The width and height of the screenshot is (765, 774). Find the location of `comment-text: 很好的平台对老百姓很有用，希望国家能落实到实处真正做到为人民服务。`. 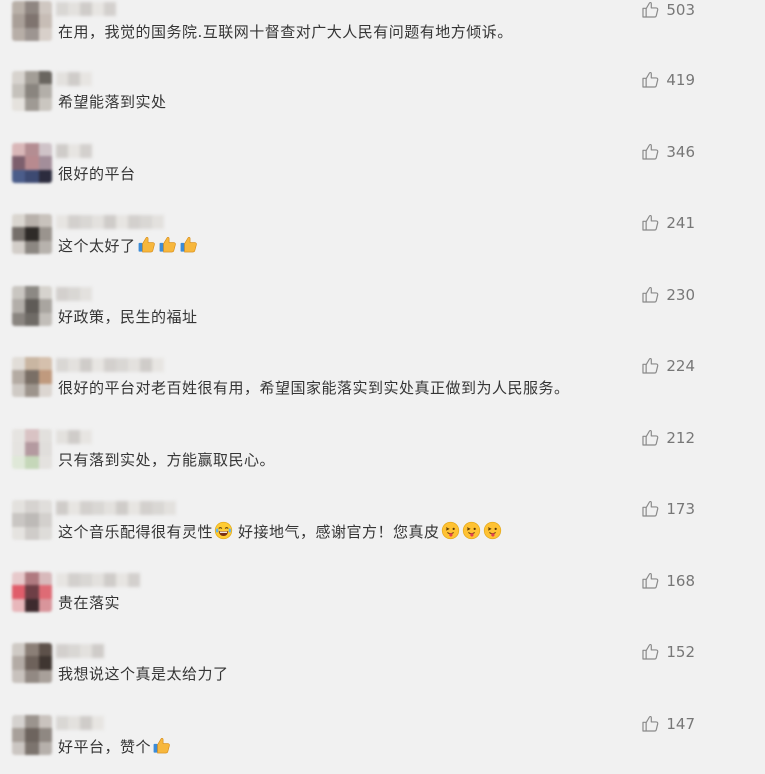

comment-text: 很好的平台对老百姓很有用，希望国家能落实到实处真正做到为人民服务。 is located at coordinates (314, 388).